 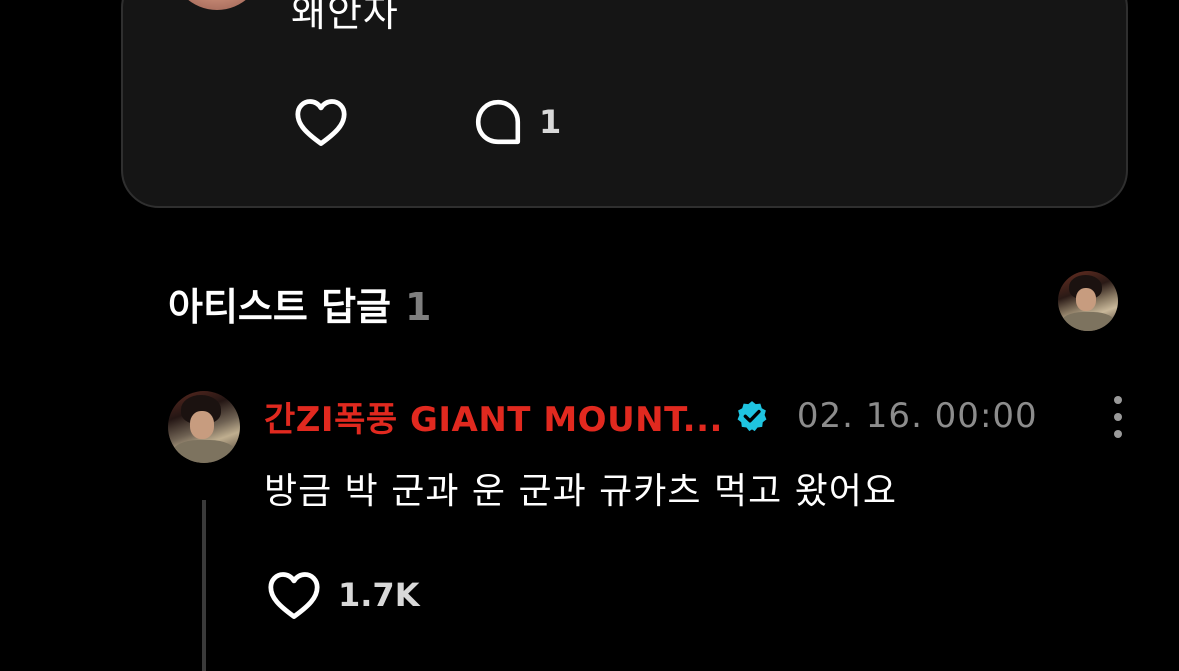 What do you see at coordinates (379, 595) in the screenshot?
I see `reply-like-count: 1.7K` at bounding box center [379, 595].